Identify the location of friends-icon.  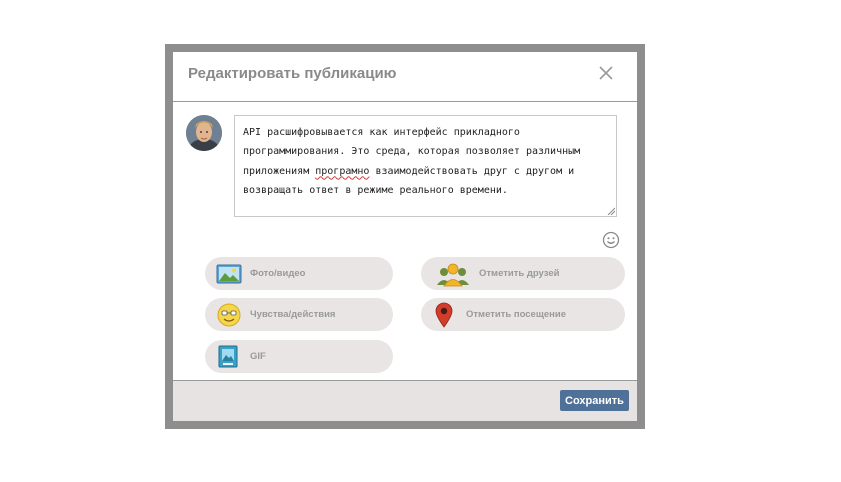
(453, 275).